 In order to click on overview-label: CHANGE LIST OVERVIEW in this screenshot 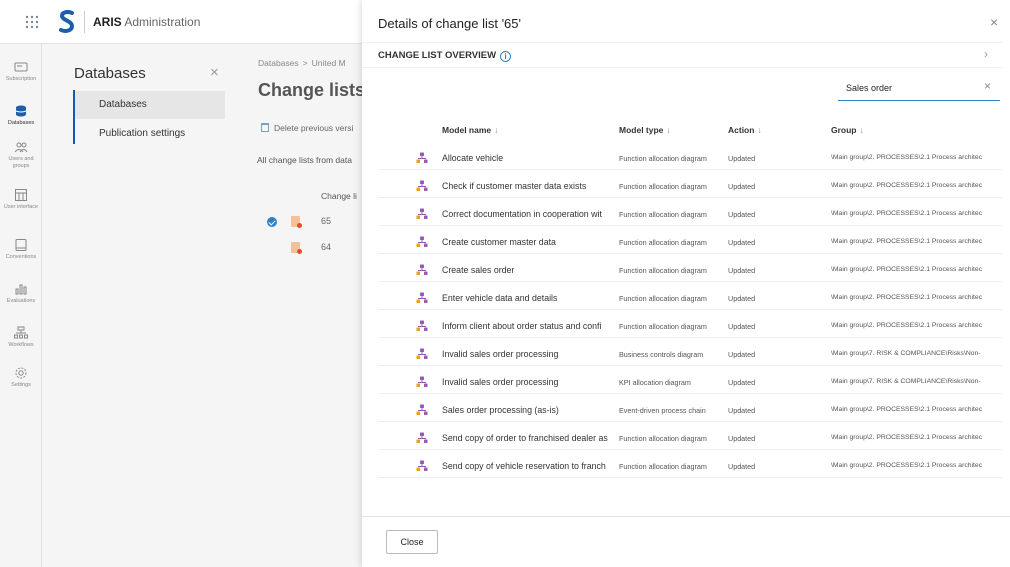, I will do `click(437, 55)`.